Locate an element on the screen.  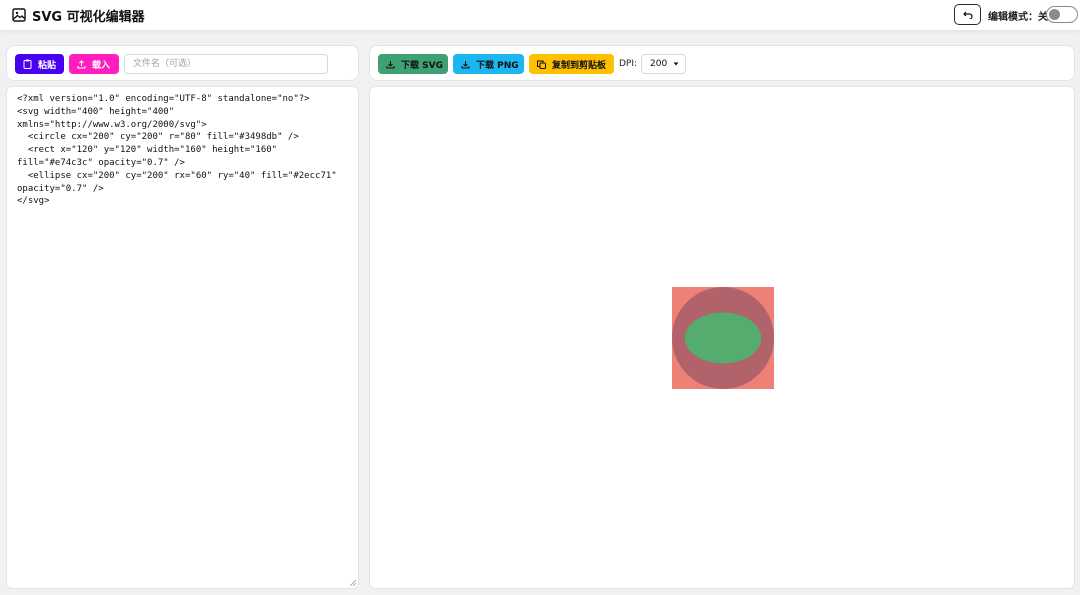
image-icon is located at coordinates (19, 15).